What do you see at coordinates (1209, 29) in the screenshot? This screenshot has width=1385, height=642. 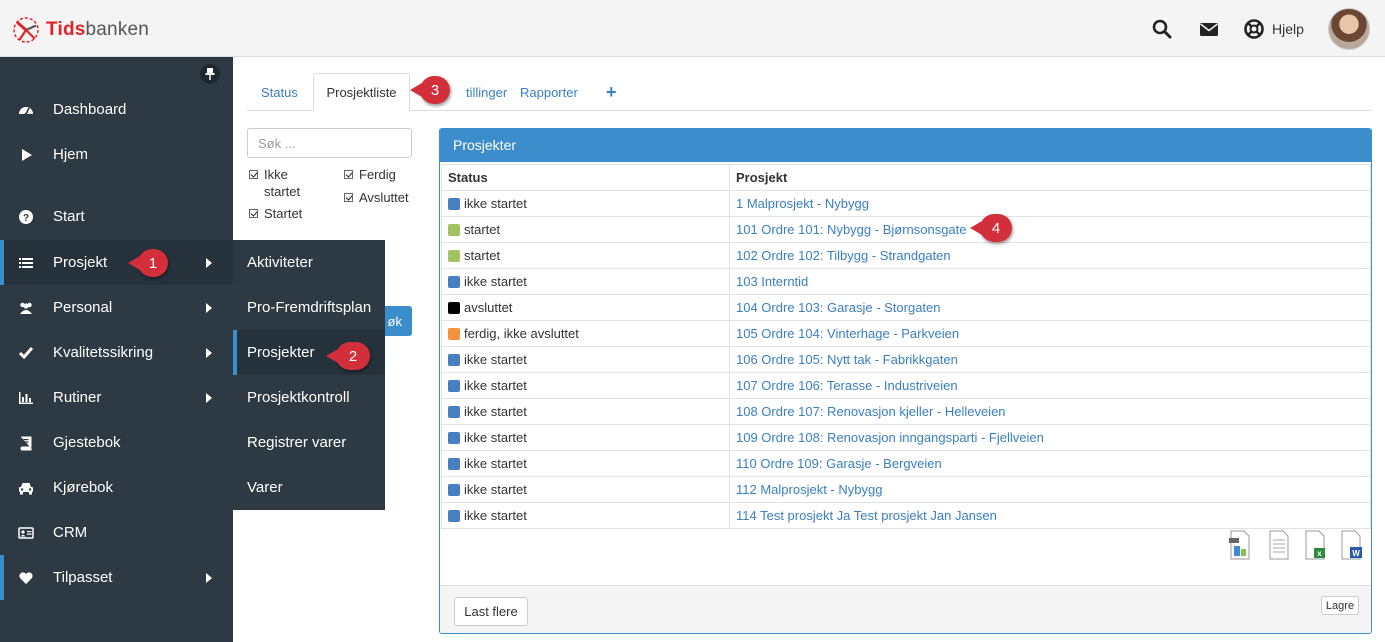 I see `envelope-icon` at bounding box center [1209, 29].